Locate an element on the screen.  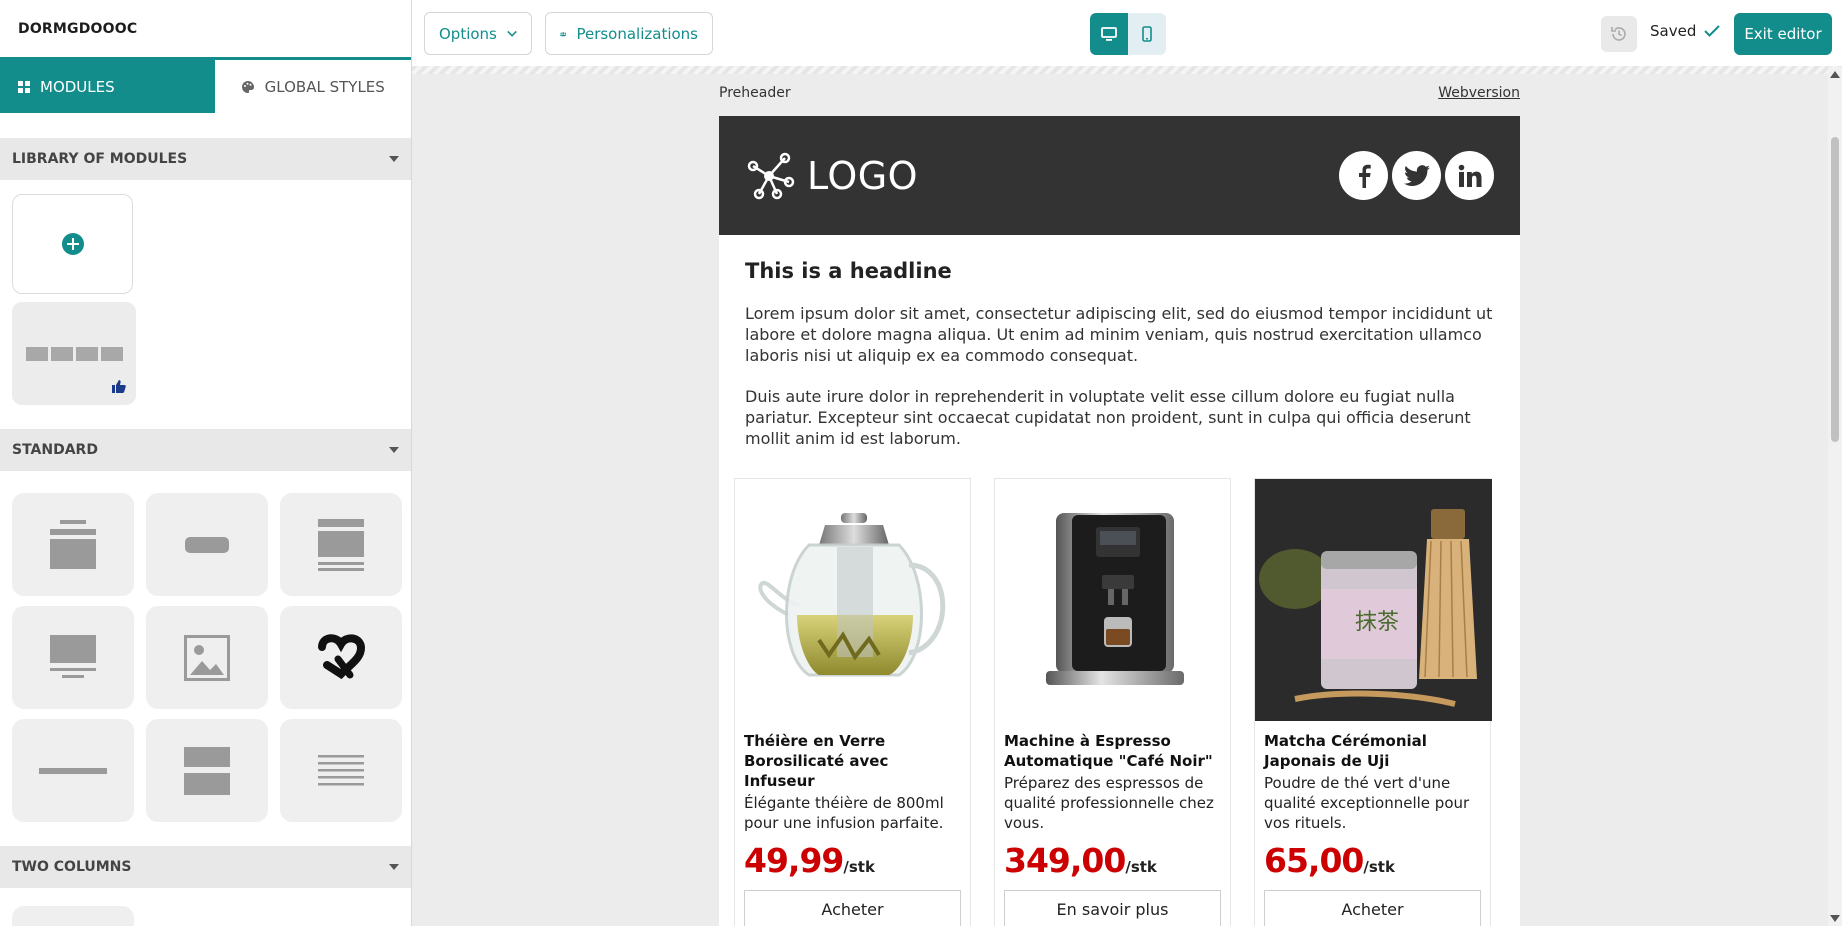
teapot-image is located at coordinates (853, 600).